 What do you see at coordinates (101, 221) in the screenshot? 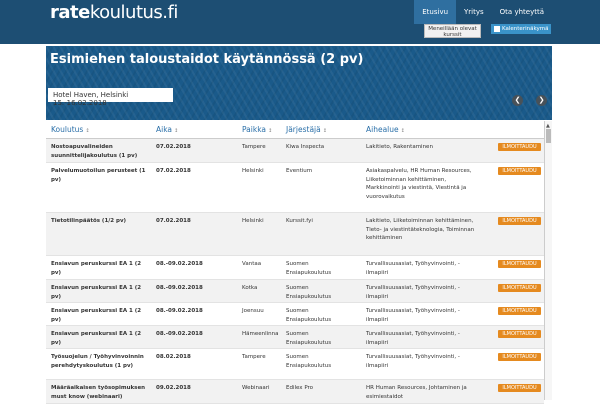
I see `course-name: Tietotilinpäätös (1/2 pv)` at bounding box center [101, 221].